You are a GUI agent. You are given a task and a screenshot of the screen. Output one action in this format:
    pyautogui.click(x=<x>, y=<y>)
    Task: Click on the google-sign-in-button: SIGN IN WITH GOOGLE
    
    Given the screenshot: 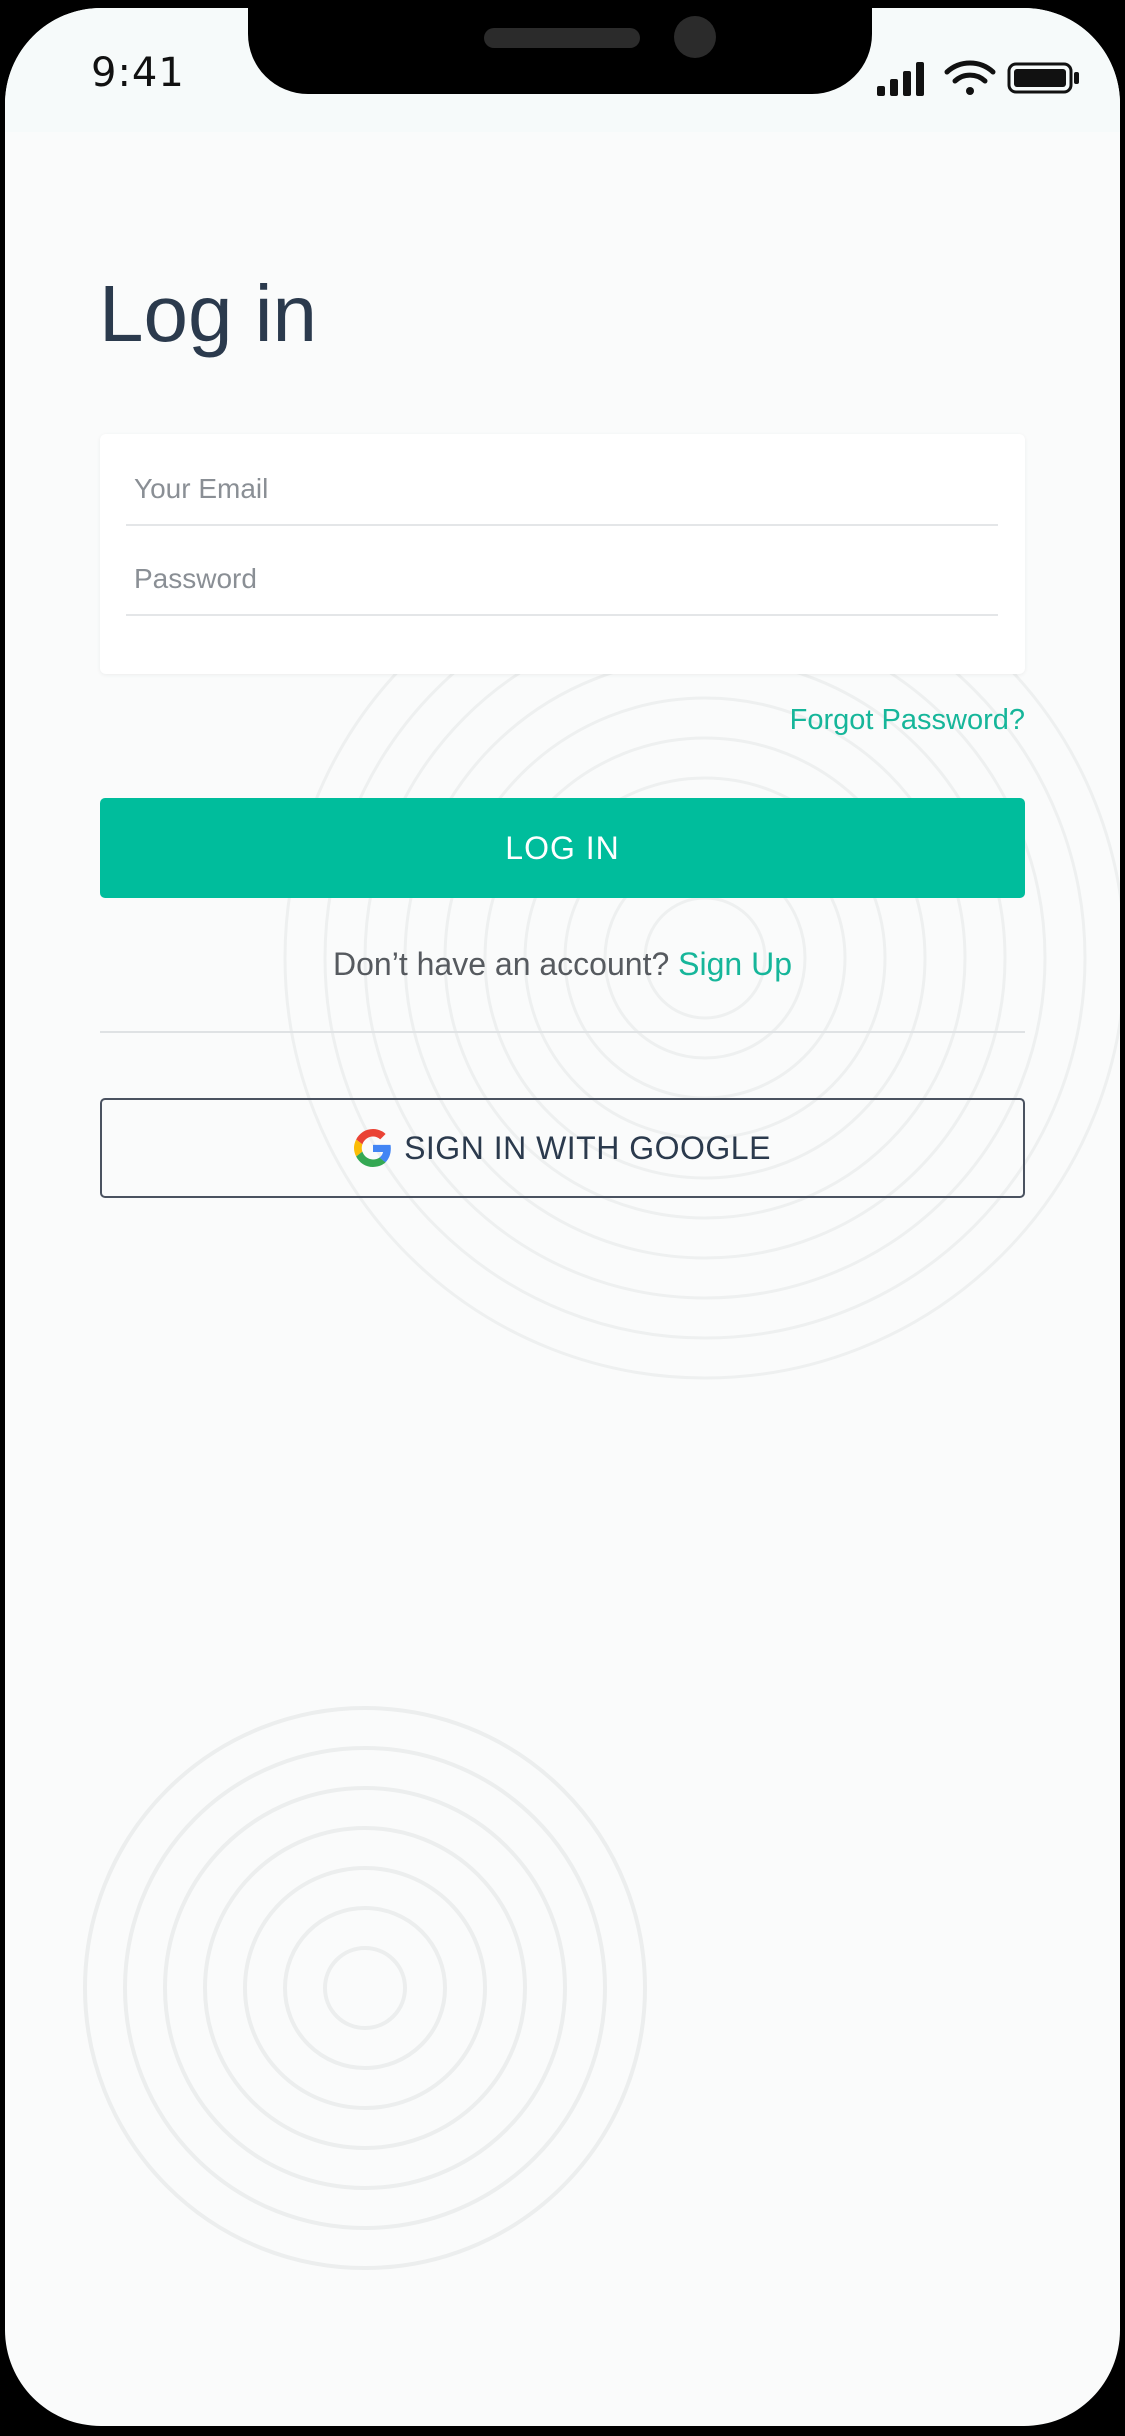 What is the action you would take?
    pyautogui.click(x=562, y=1148)
    